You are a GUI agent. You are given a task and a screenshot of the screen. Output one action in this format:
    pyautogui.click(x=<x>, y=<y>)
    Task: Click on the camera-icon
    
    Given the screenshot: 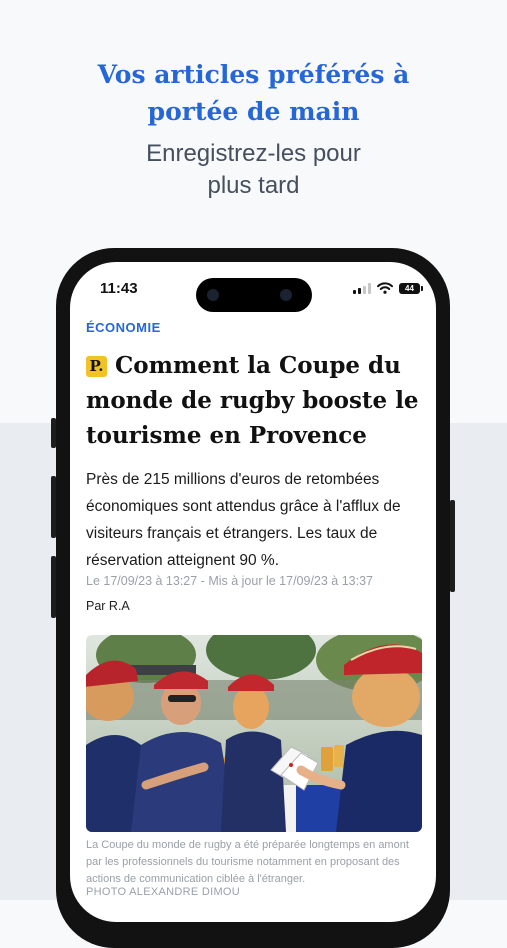 What is the action you would take?
    pyautogui.click(x=213, y=295)
    